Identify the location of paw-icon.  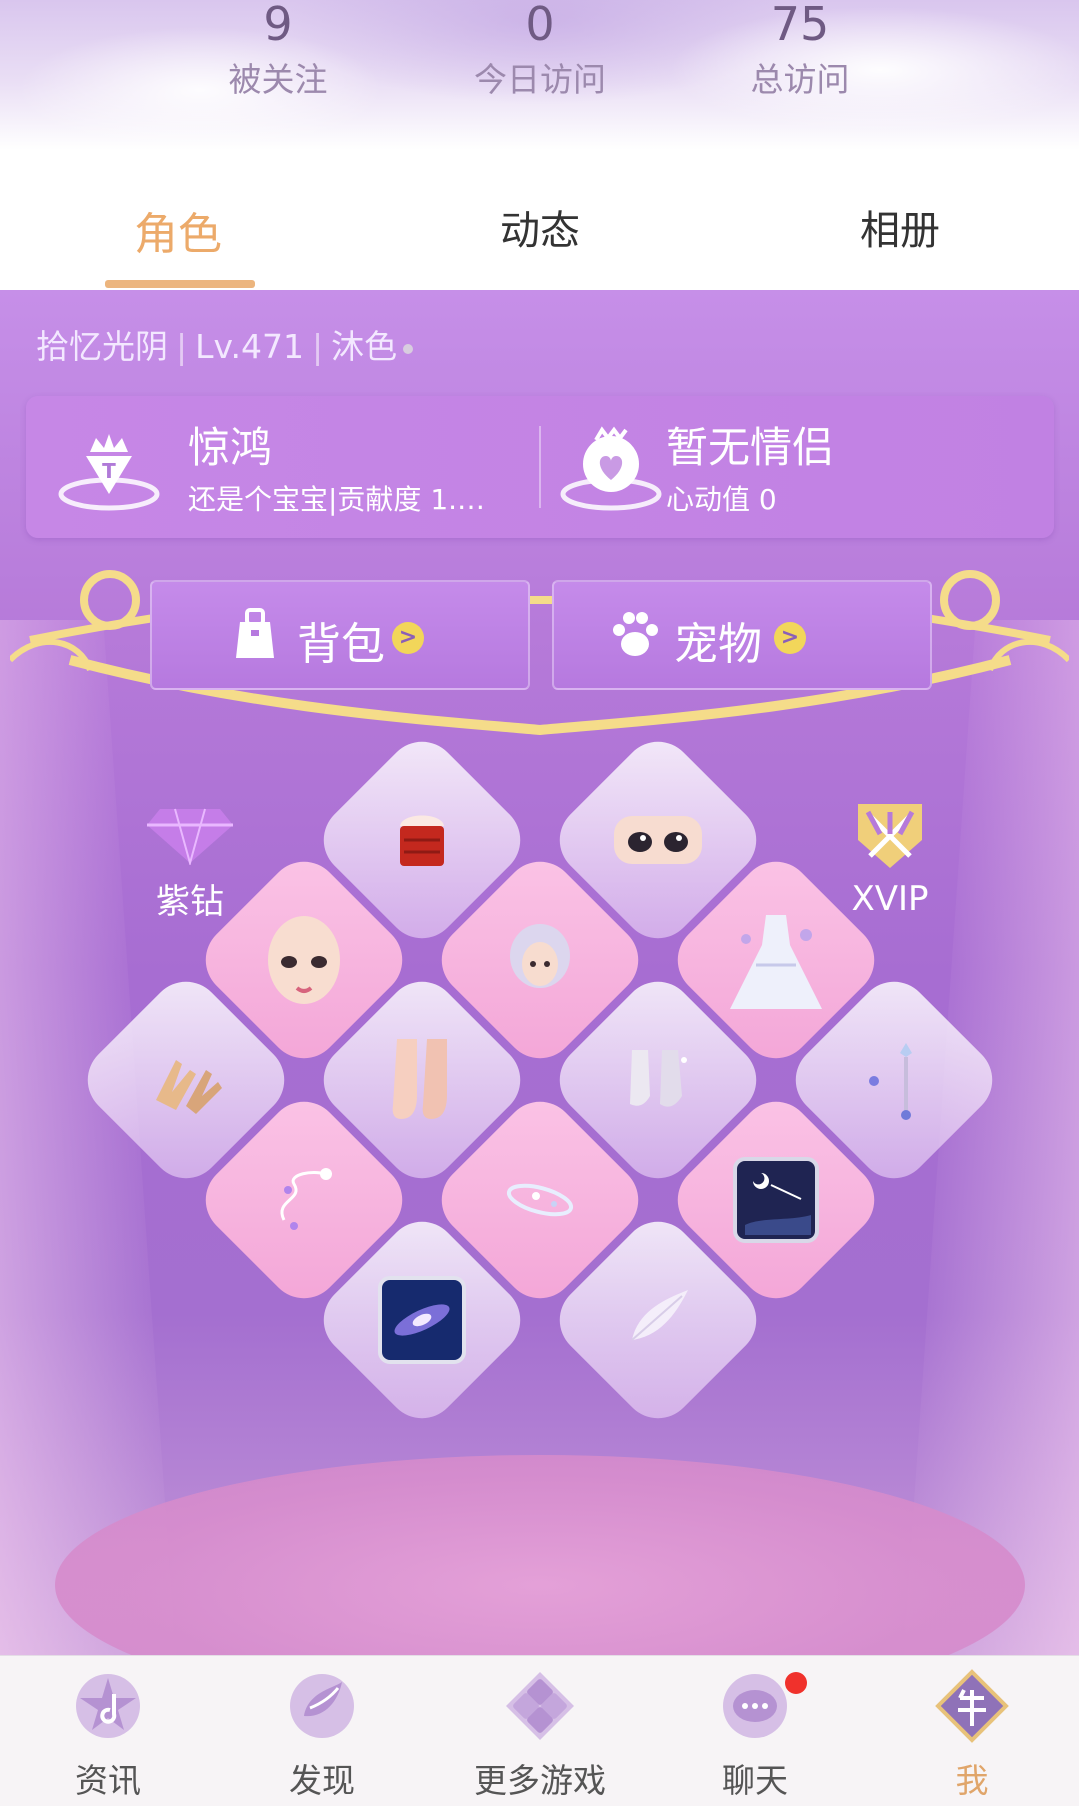
(635, 634).